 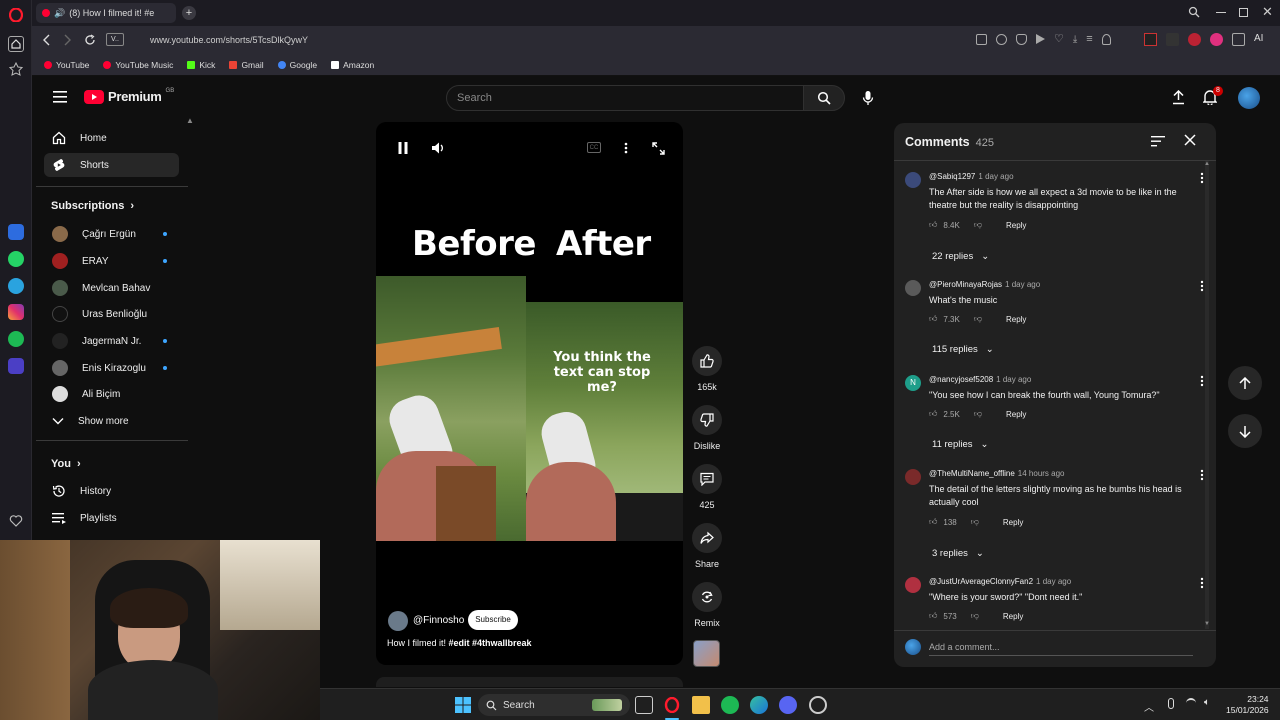 What do you see at coordinates (138, 65) in the screenshot?
I see `bookmark-youtube-music: YouTube Music` at bounding box center [138, 65].